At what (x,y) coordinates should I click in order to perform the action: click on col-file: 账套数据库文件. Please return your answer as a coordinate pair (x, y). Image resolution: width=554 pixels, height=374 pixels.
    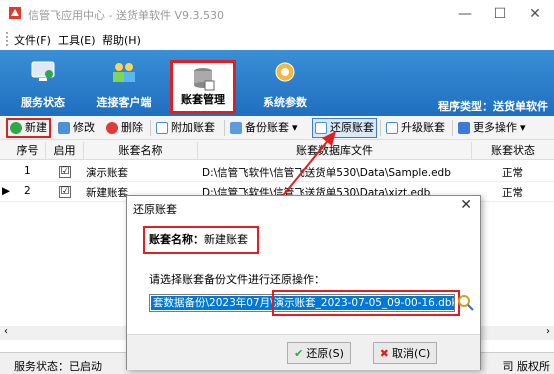
    Looking at the image, I should click on (335, 151).